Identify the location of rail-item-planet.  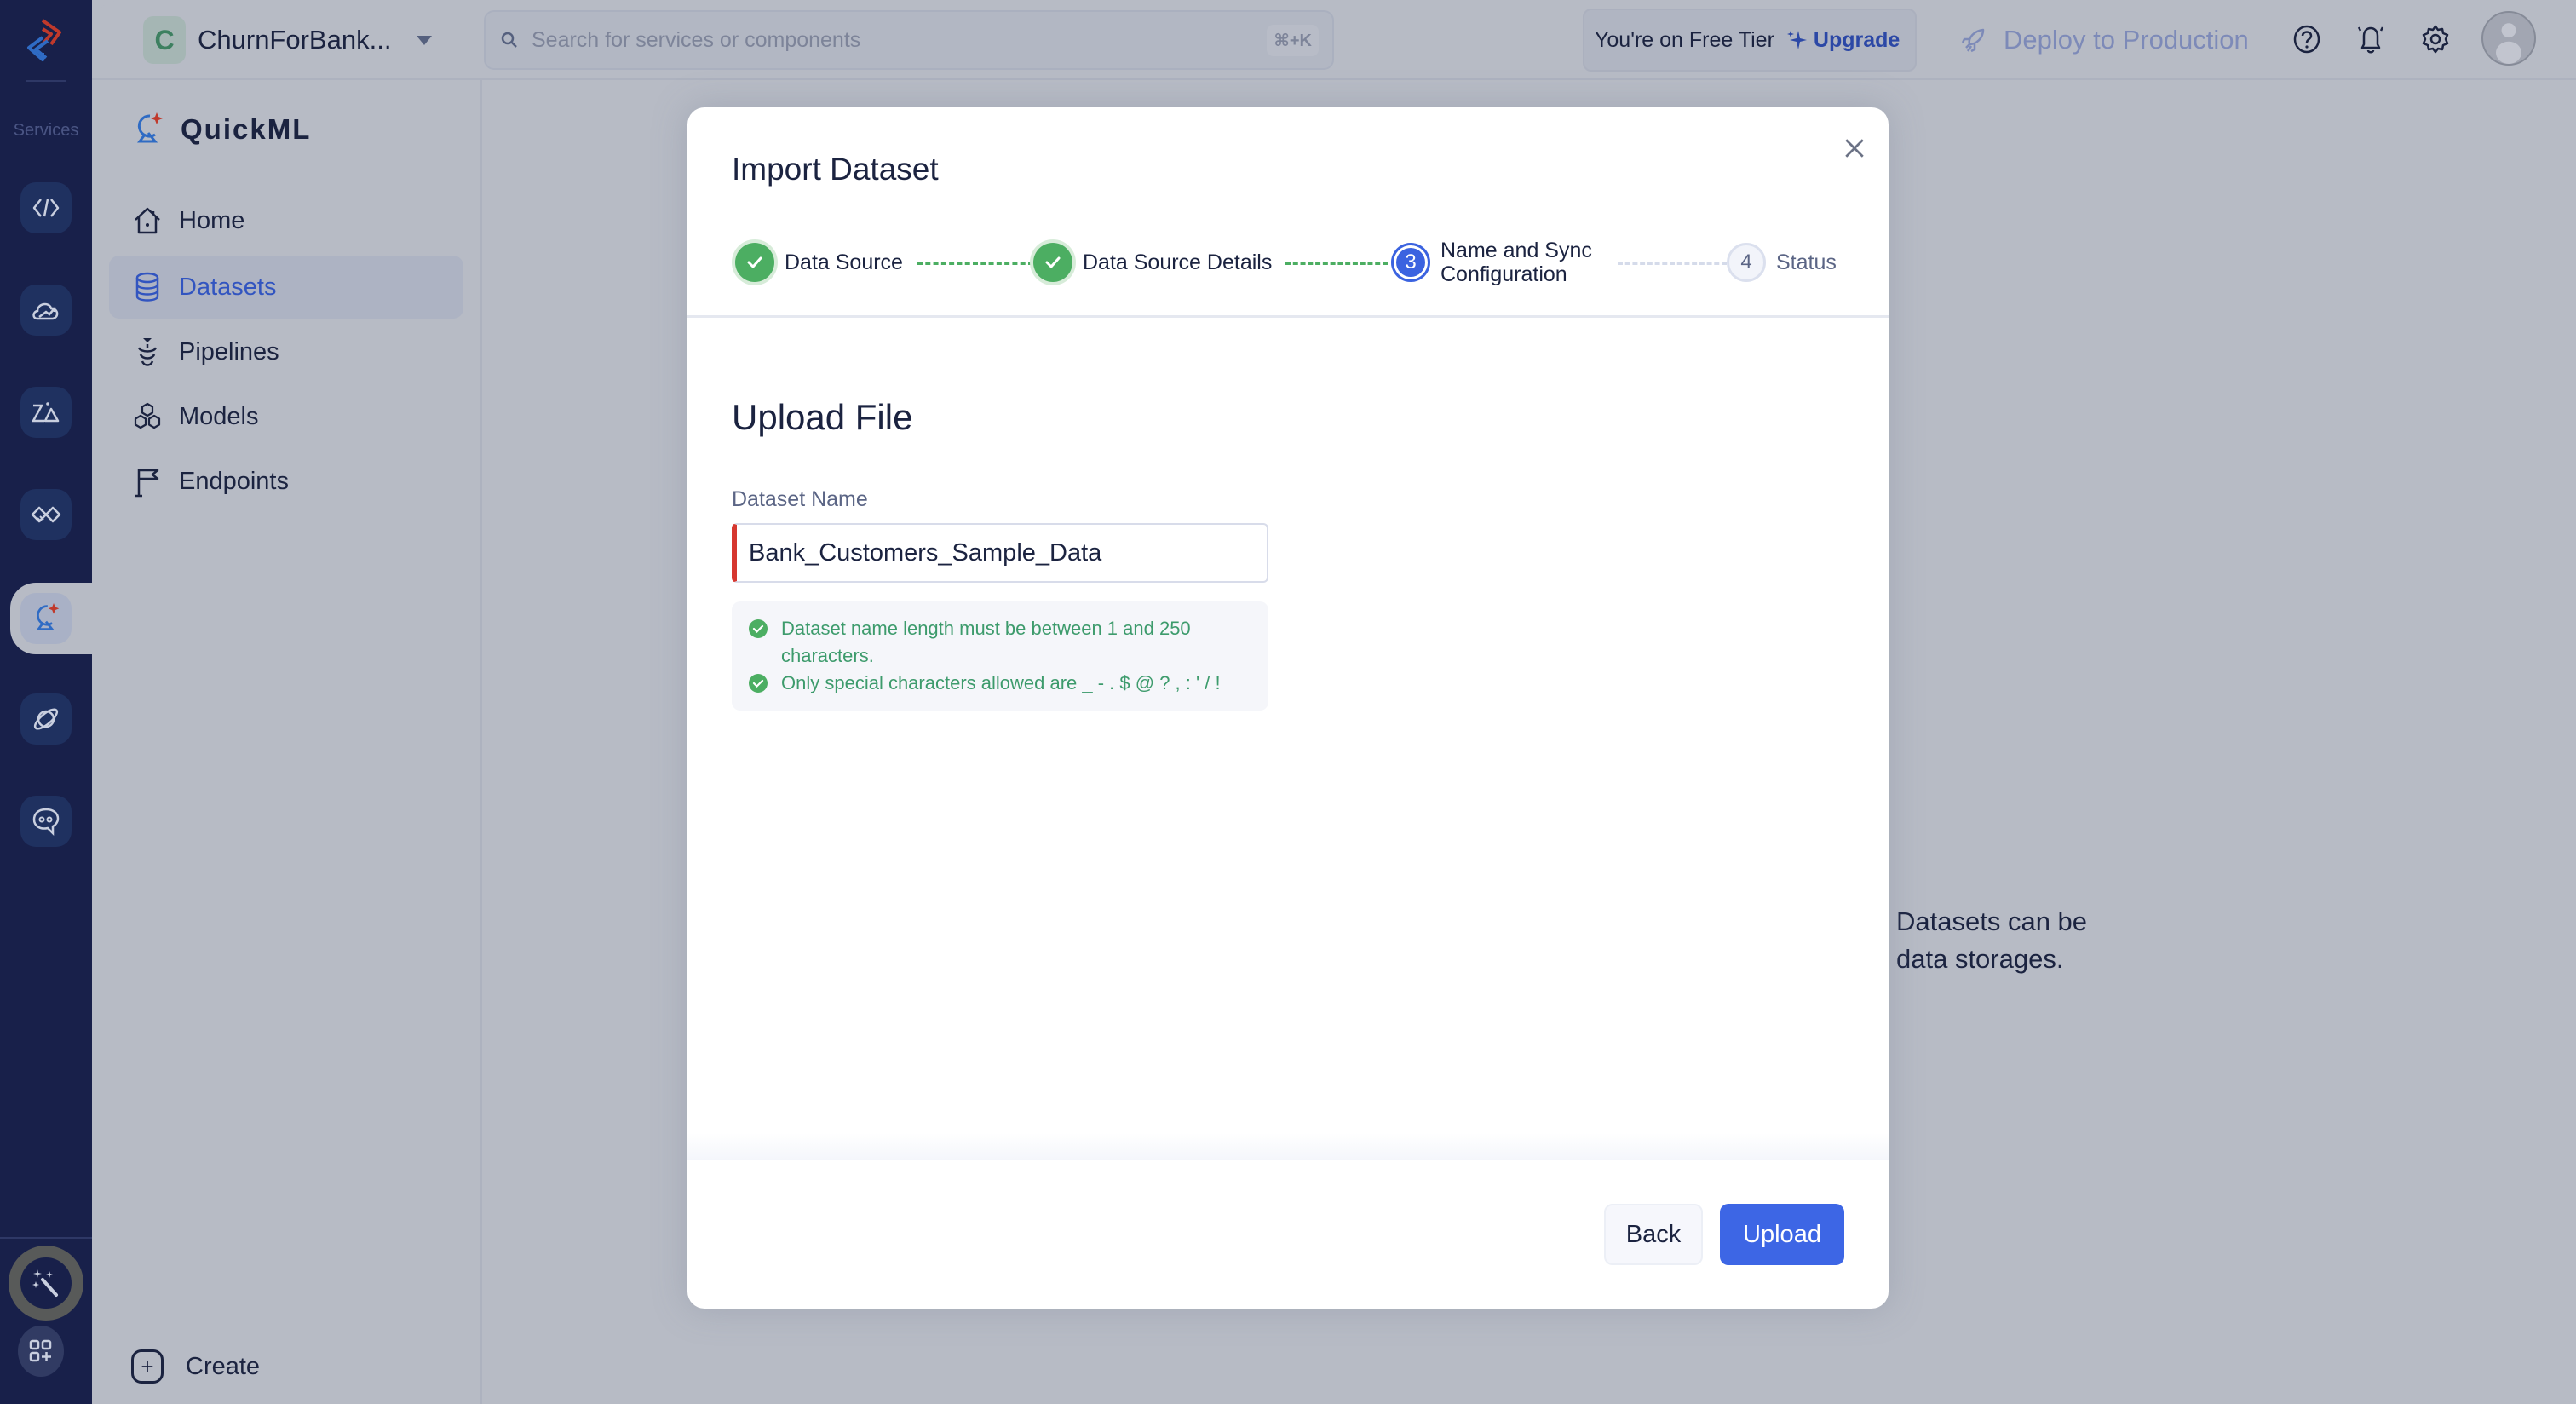
(46, 719).